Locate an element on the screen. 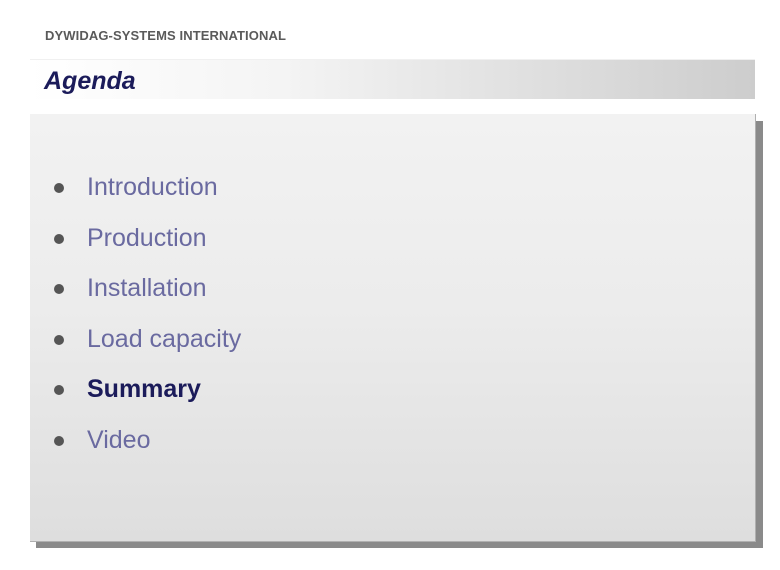 Image resolution: width=780 pixels, height=570 pixels. agenda-item-label: Video is located at coordinates (119, 439).